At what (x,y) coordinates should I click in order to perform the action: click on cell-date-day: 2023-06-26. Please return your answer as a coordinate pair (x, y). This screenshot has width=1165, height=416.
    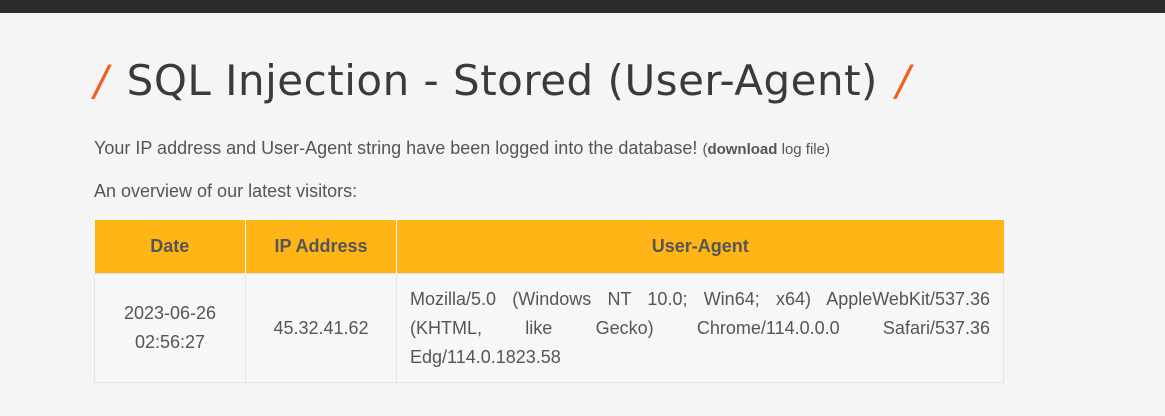
    Looking at the image, I should click on (170, 313).